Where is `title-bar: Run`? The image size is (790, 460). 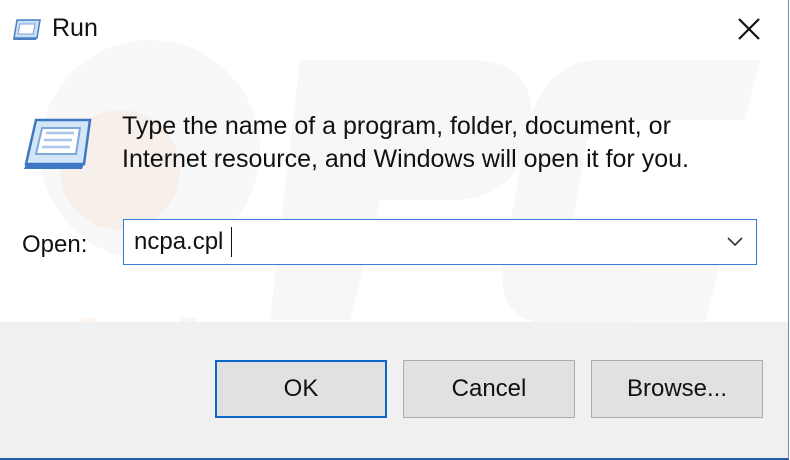 title-bar: Run is located at coordinates (394, 29).